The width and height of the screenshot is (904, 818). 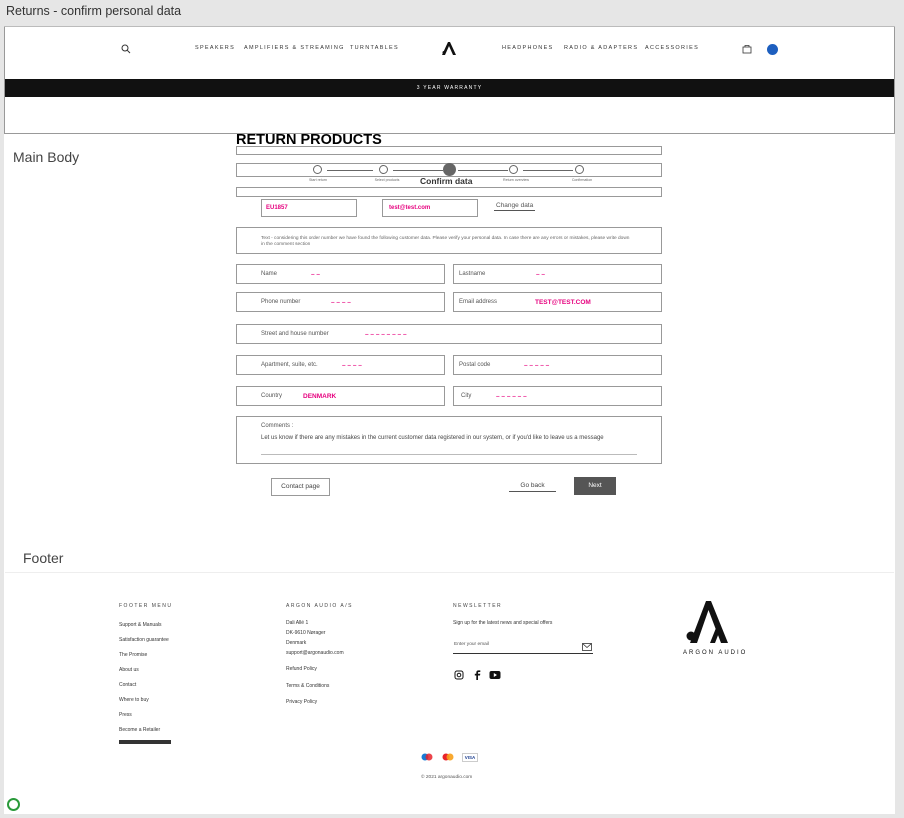 I want to click on email-value: TEST@TEST.COM, so click(x=563, y=302).